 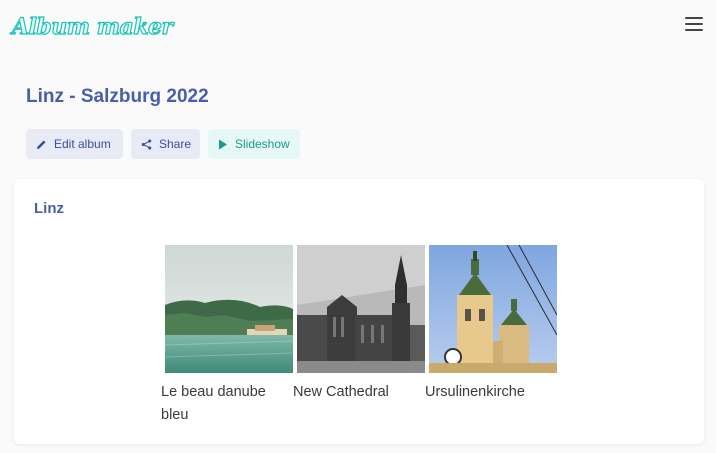 I want to click on share-button: Share, so click(x=165, y=144).